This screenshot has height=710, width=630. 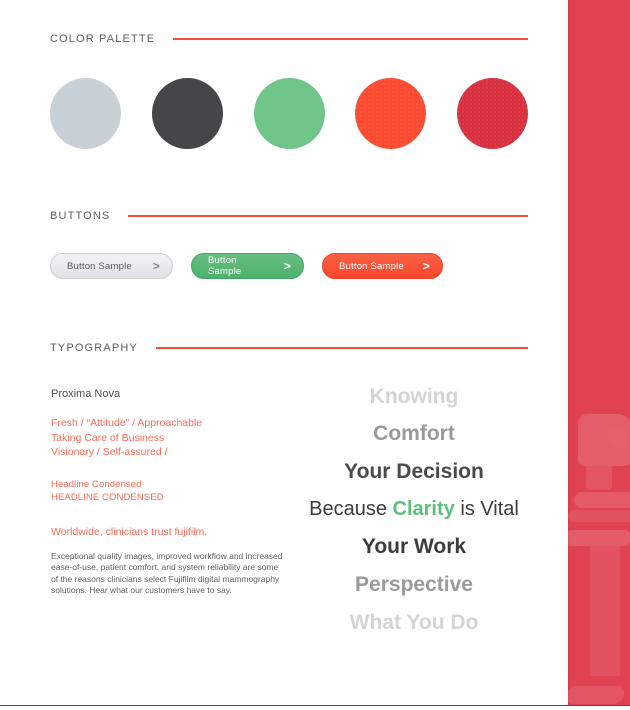 I want to click on button-sample-red: Button Sample >, so click(x=382, y=266).